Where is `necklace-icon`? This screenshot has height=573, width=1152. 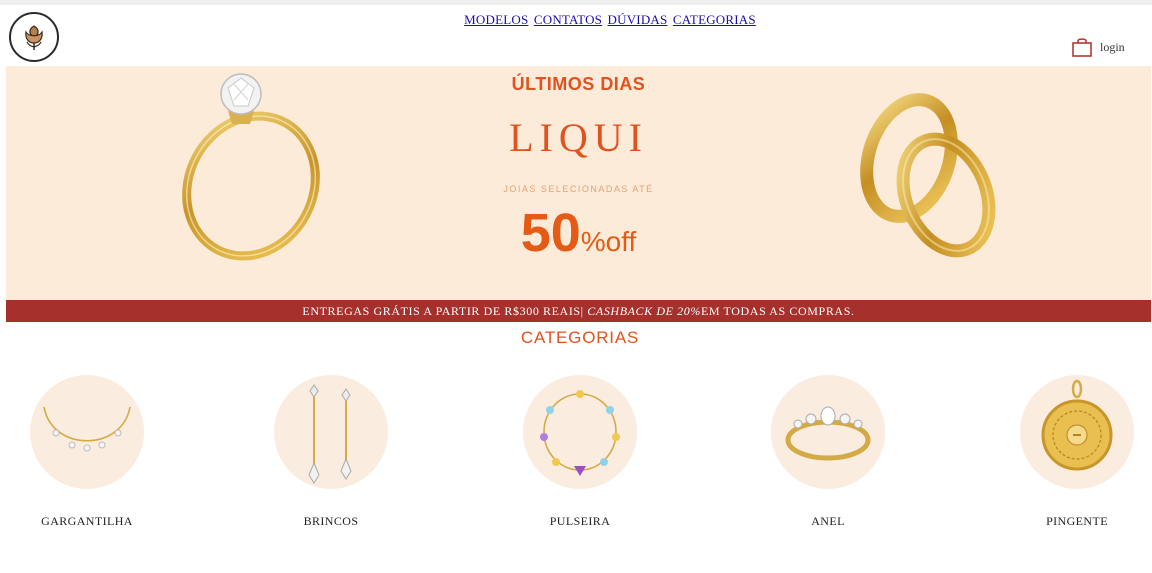 necklace-icon is located at coordinates (87, 429).